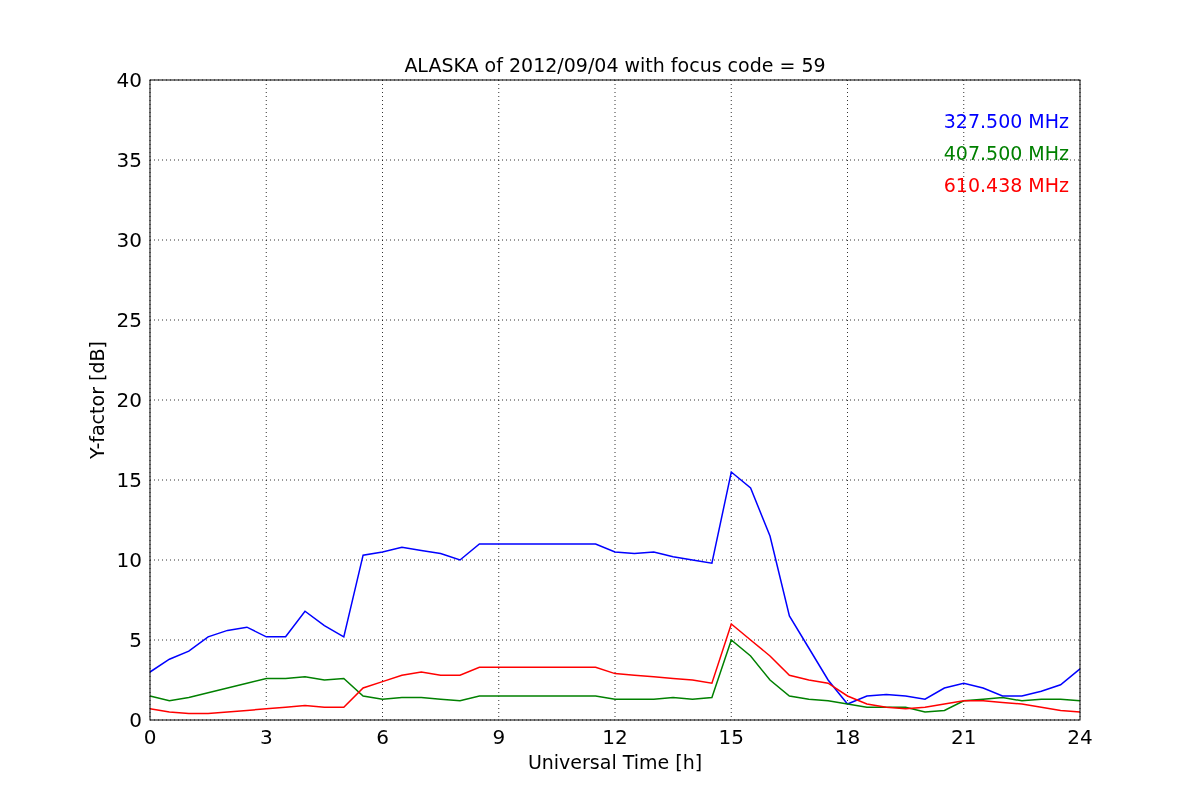  Describe the element at coordinates (97, 400) in the screenshot. I see `y-axis-label: Y-factor [dB]` at that location.